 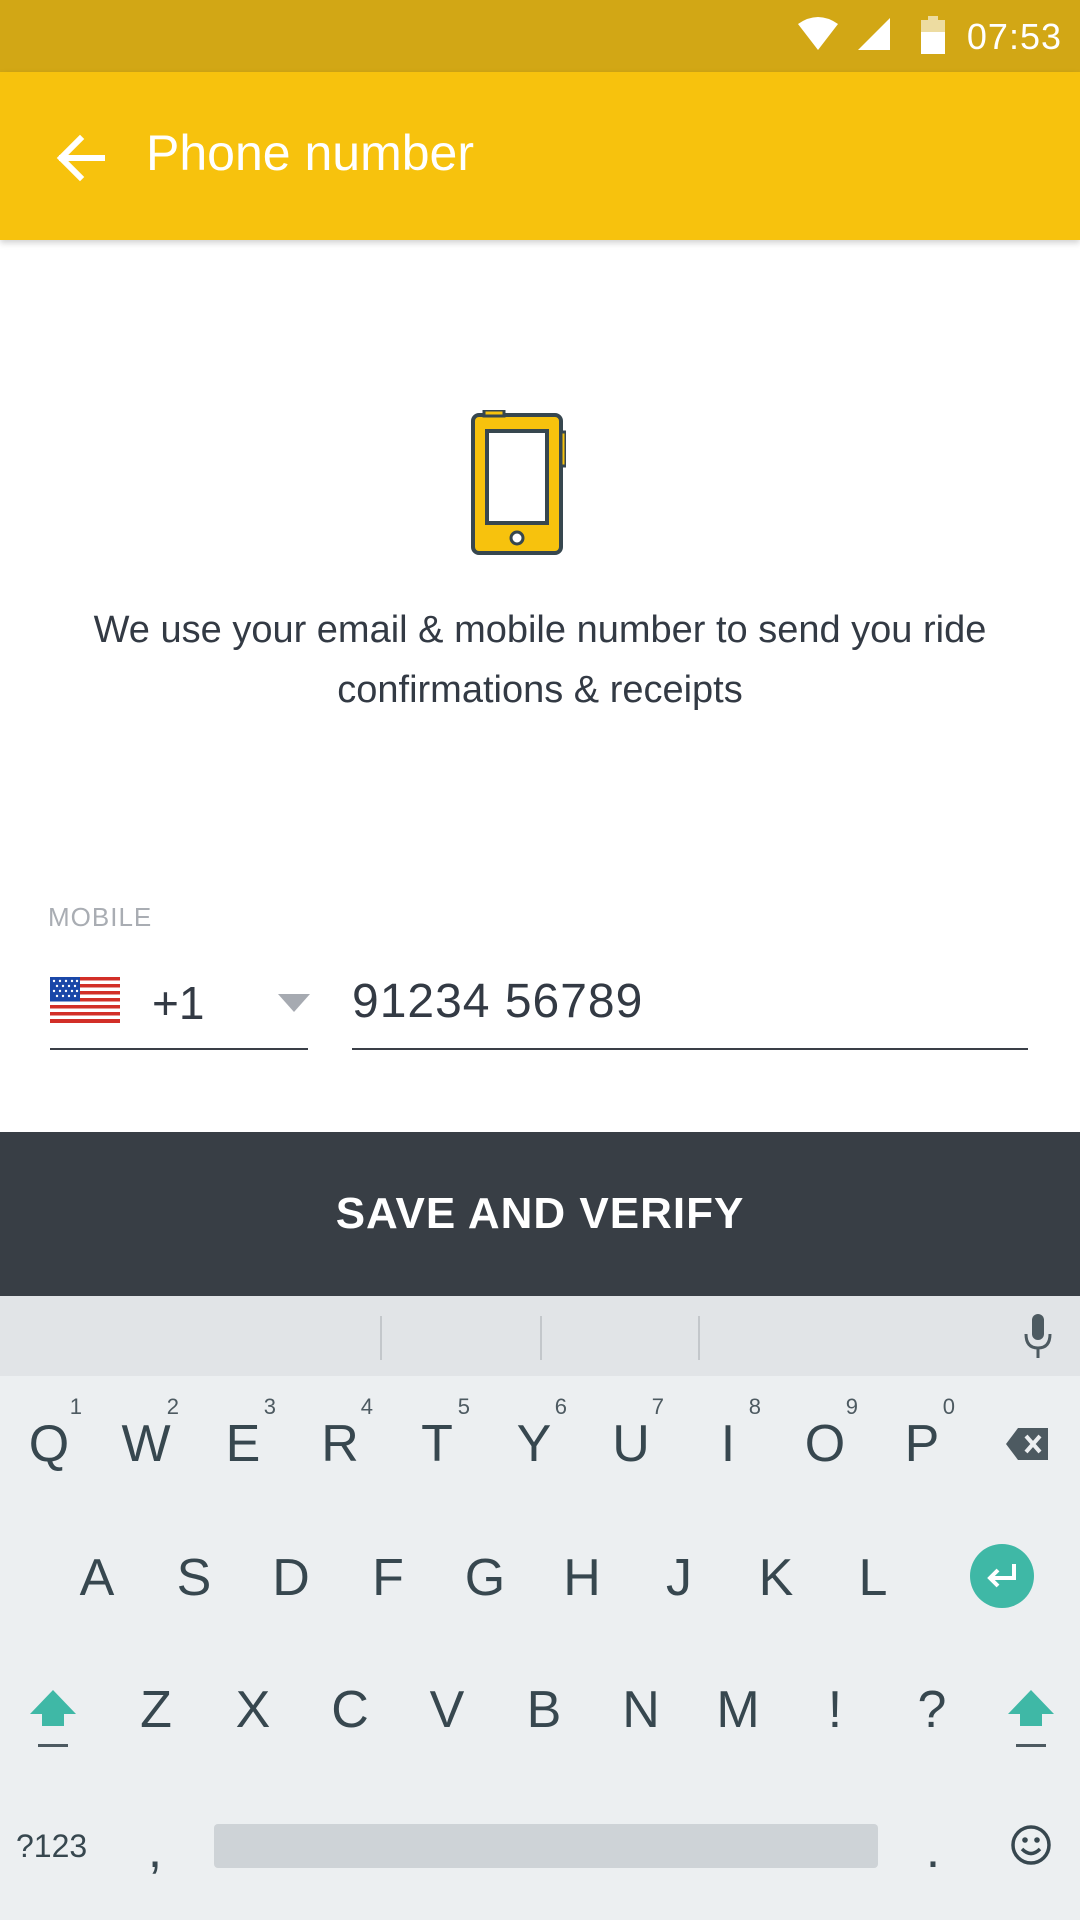 I want to click on key-w: W2, so click(x=146, y=1444).